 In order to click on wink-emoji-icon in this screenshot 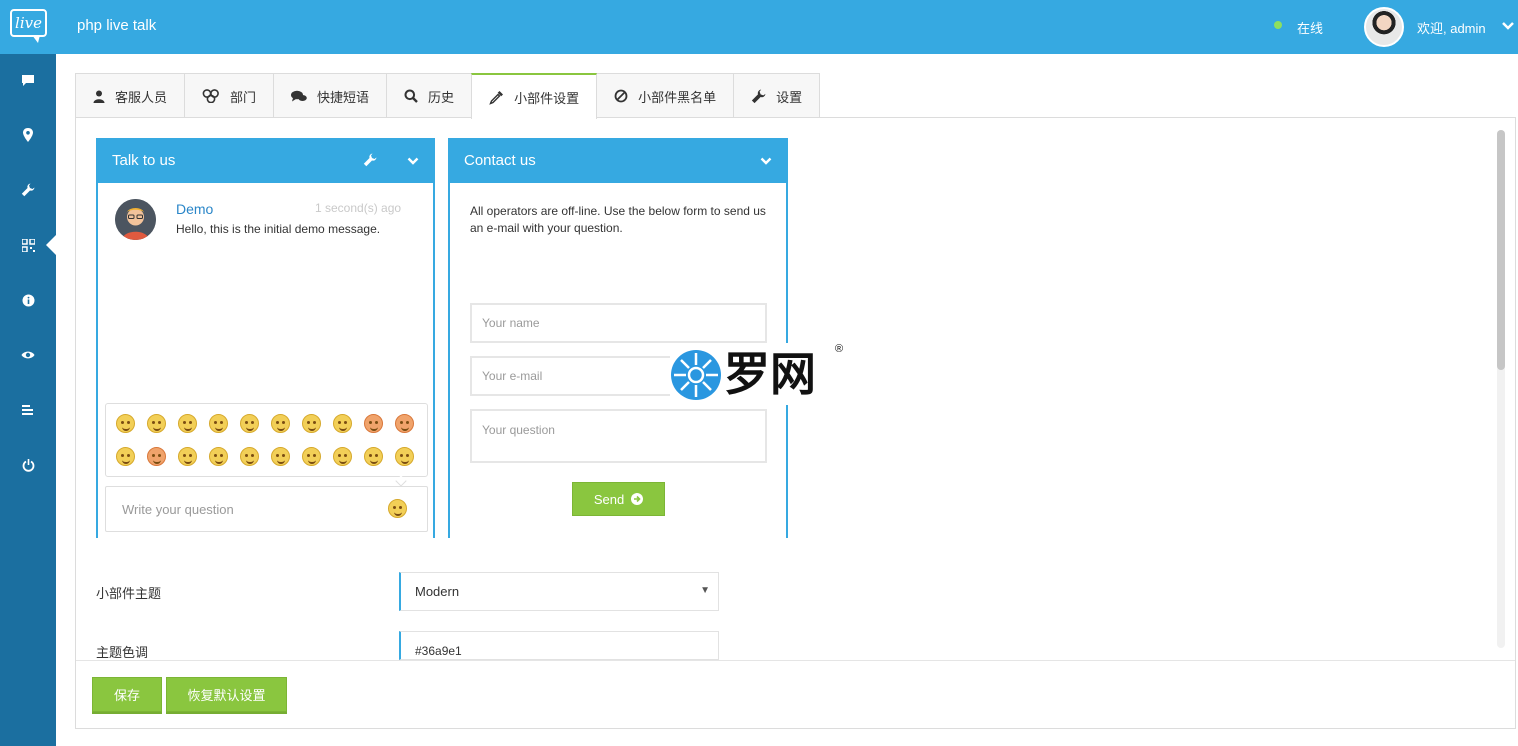, I will do `click(156, 423)`.